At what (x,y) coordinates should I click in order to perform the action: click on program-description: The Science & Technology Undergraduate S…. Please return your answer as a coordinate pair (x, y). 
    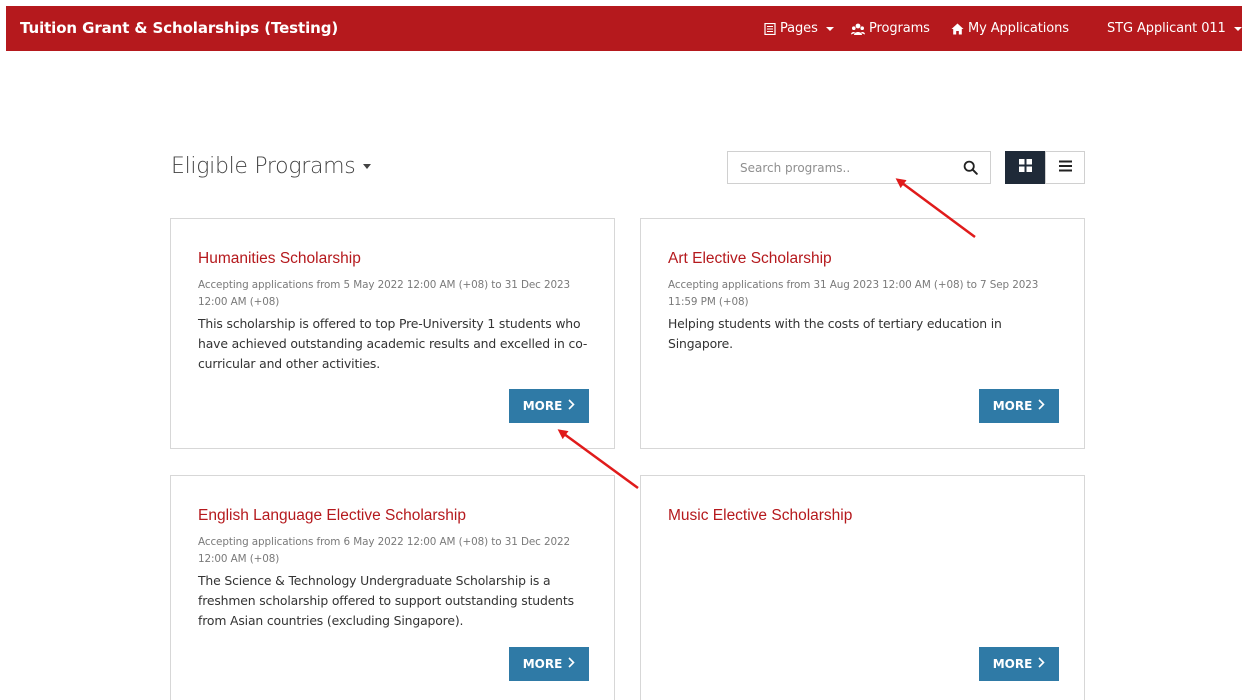
    Looking at the image, I should click on (386, 600).